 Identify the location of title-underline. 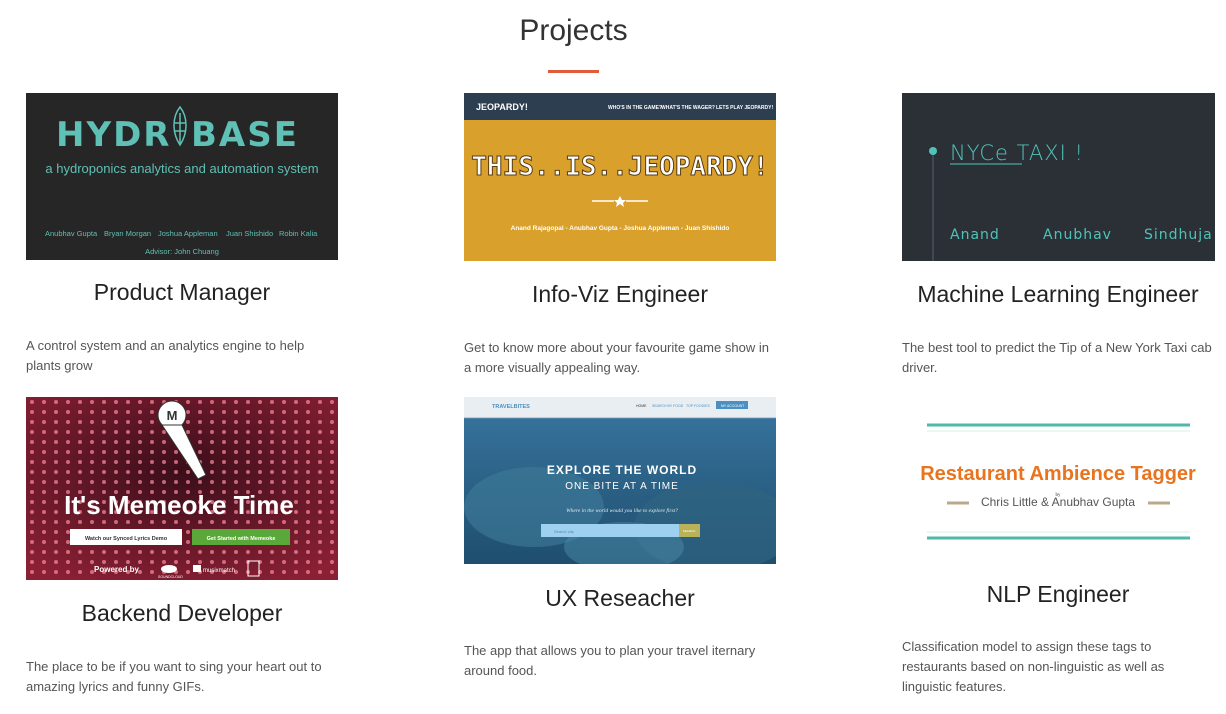
(573, 71).